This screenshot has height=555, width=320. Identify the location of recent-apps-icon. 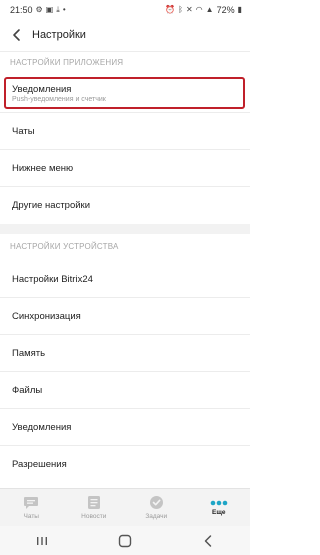
(41, 540).